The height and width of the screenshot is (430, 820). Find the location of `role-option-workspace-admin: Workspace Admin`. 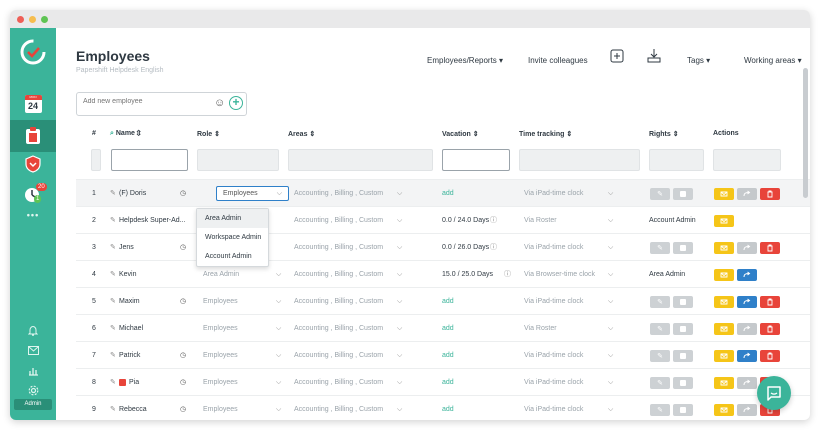

role-option-workspace-admin: Workspace Admin is located at coordinates (232, 237).